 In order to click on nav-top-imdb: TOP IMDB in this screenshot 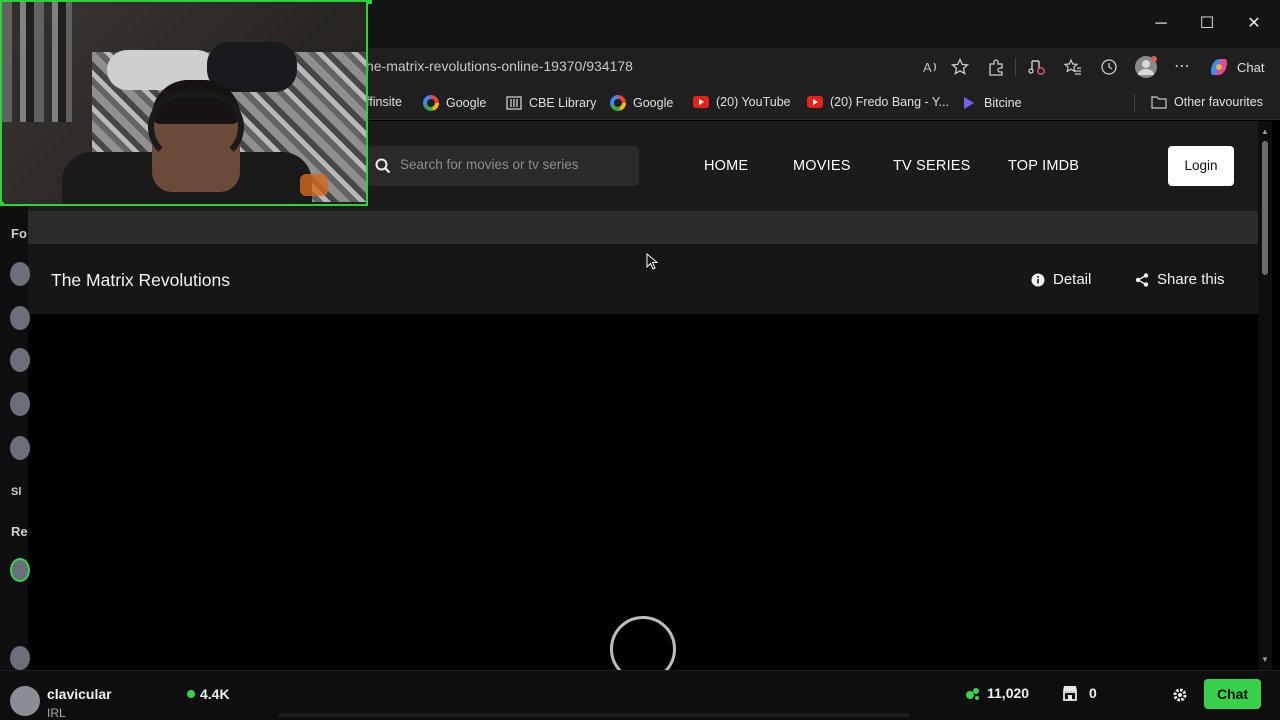, I will do `click(1043, 166)`.